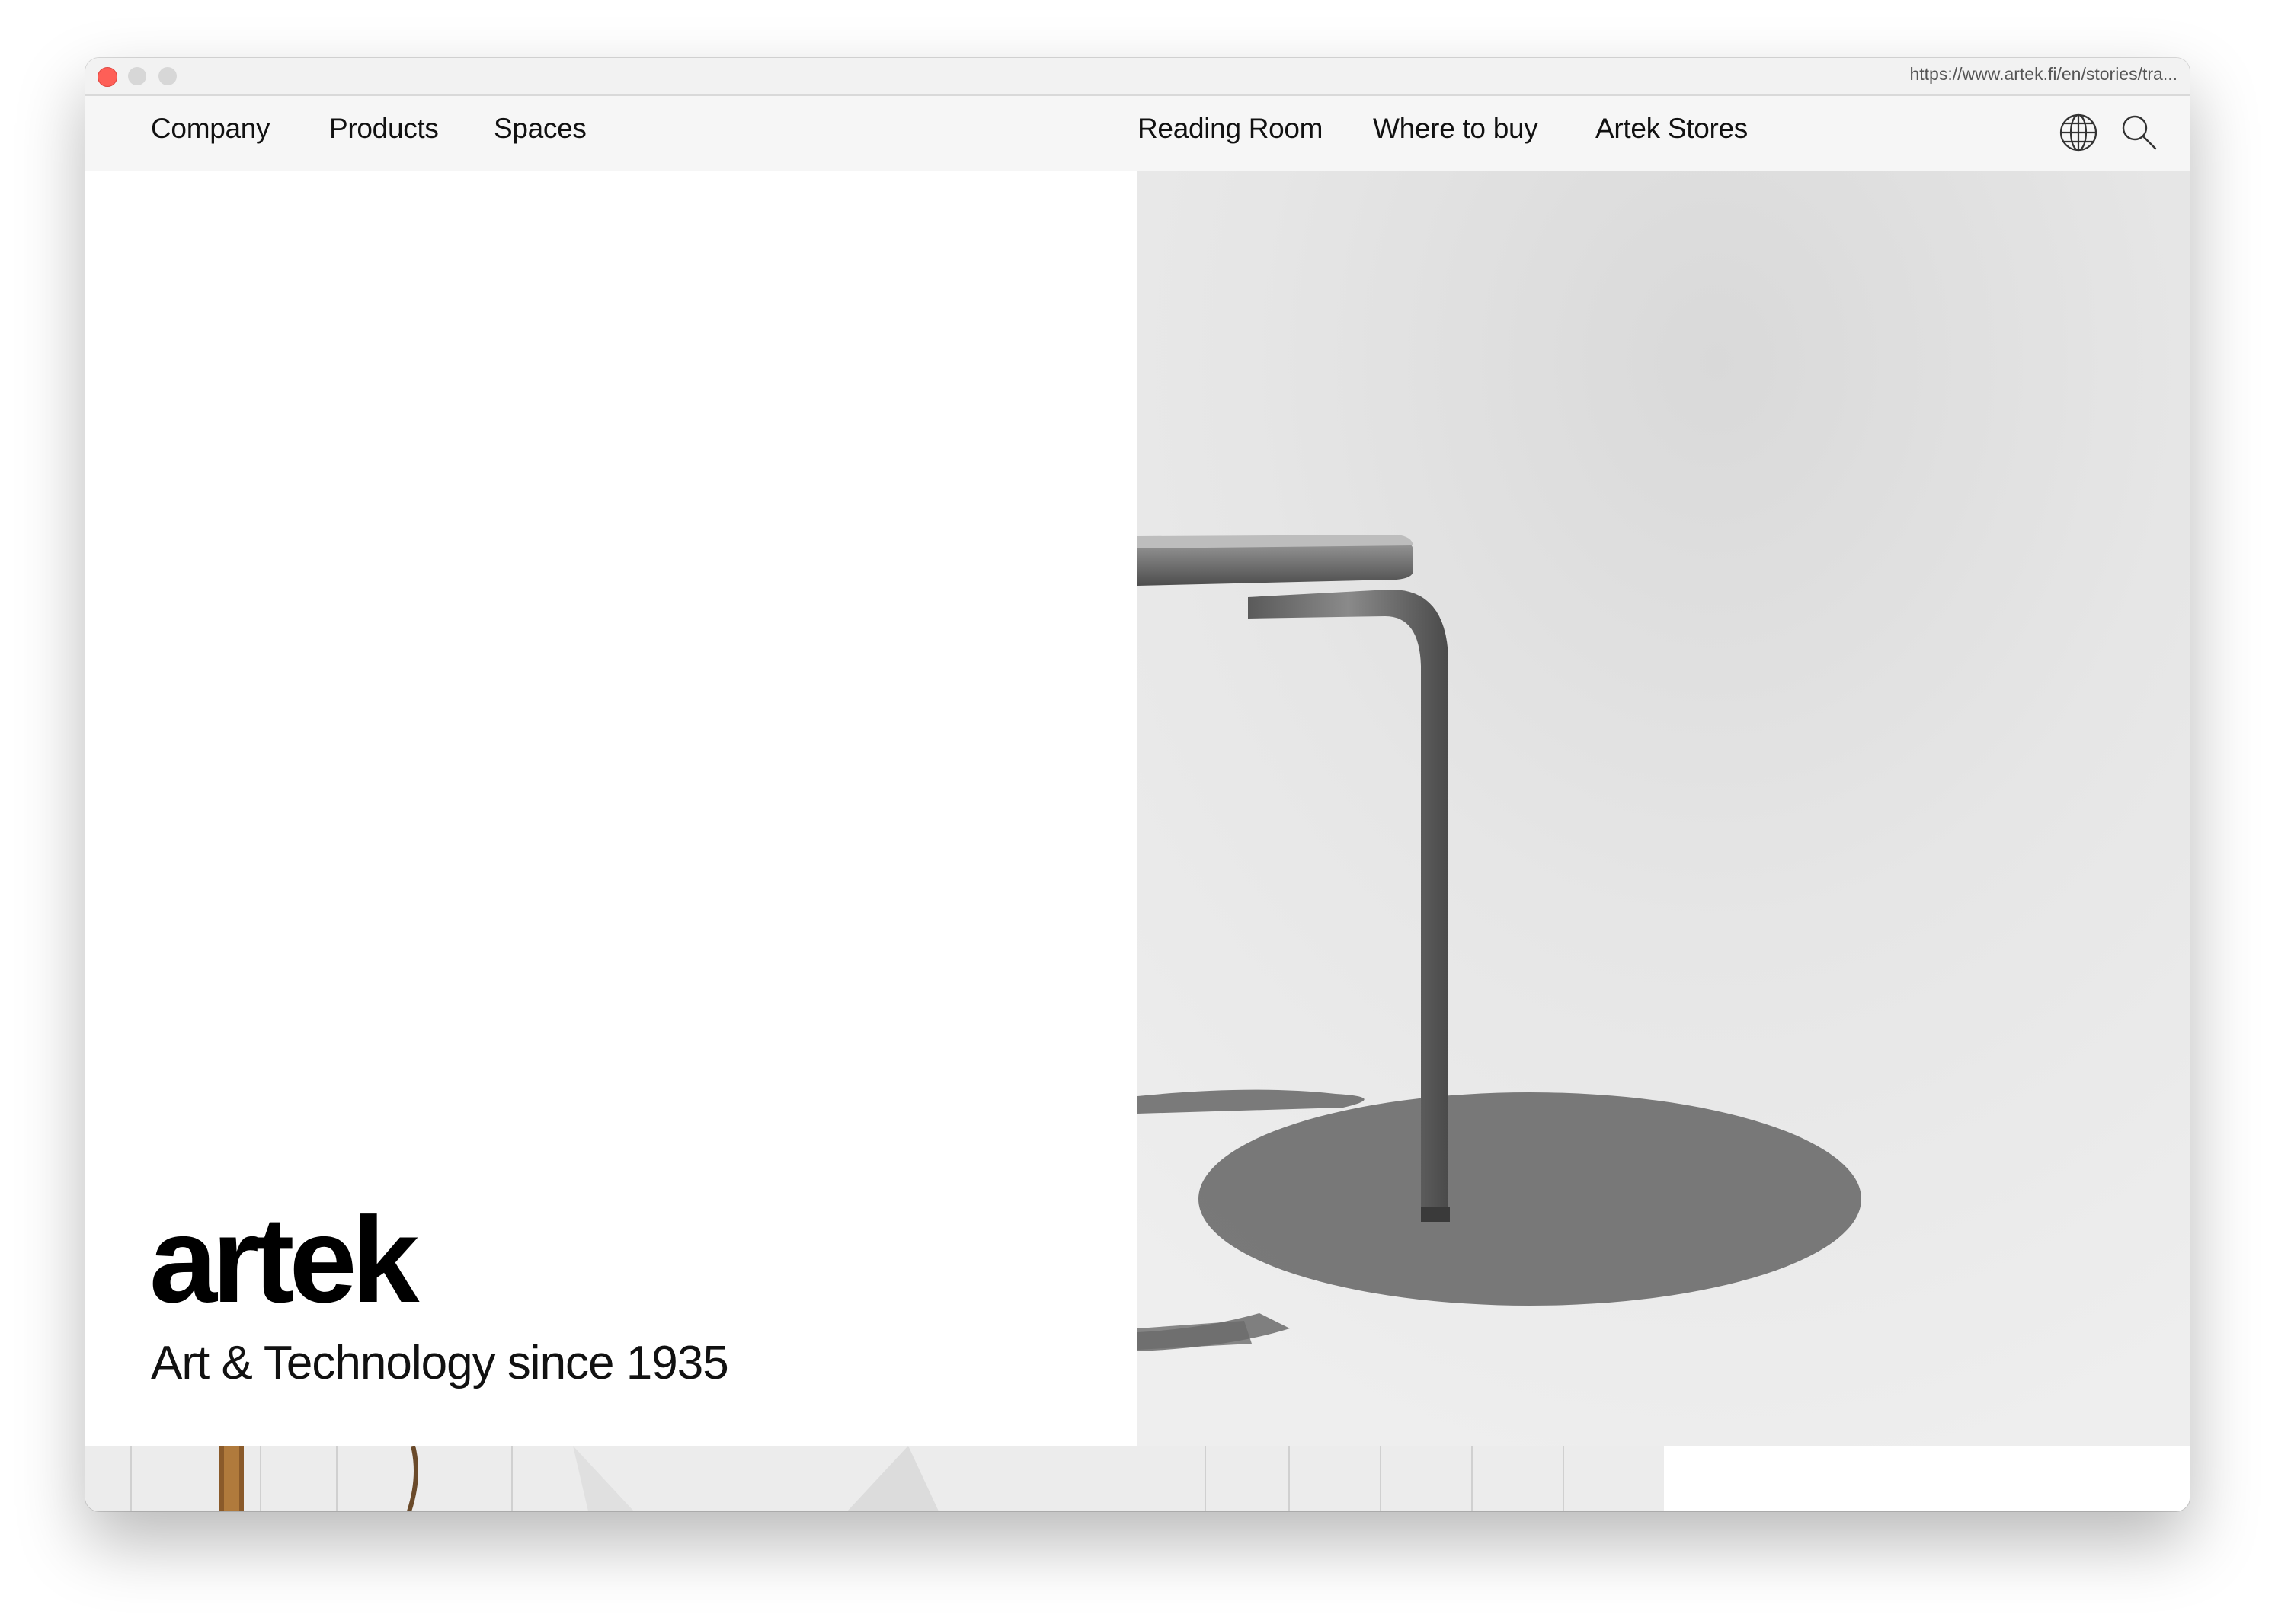 This screenshot has width=2275, height=1624. What do you see at coordinates (2139, 132) in the screenshot?
I see `search-icon` at bounding box center [2139, 132].